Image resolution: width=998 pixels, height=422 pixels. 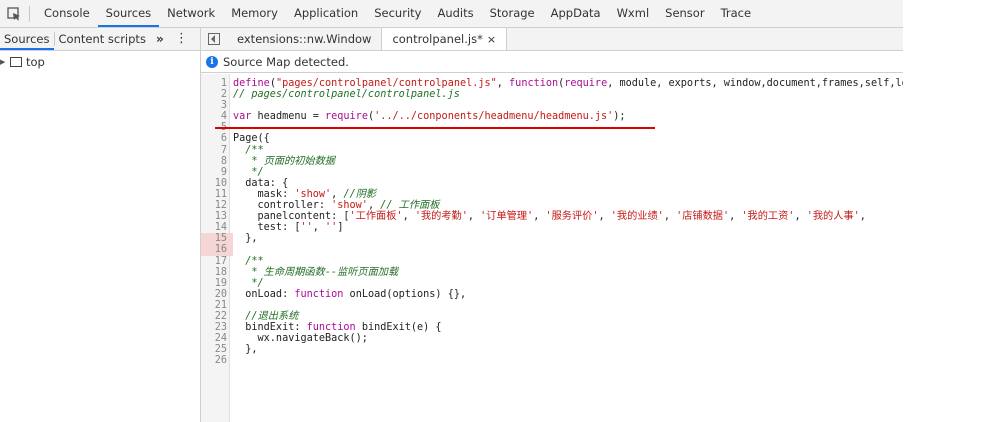 What do you see at coordinates (217, 227) in the screenshot?
I see `line-number: 14` at bounding box center [217, 227].